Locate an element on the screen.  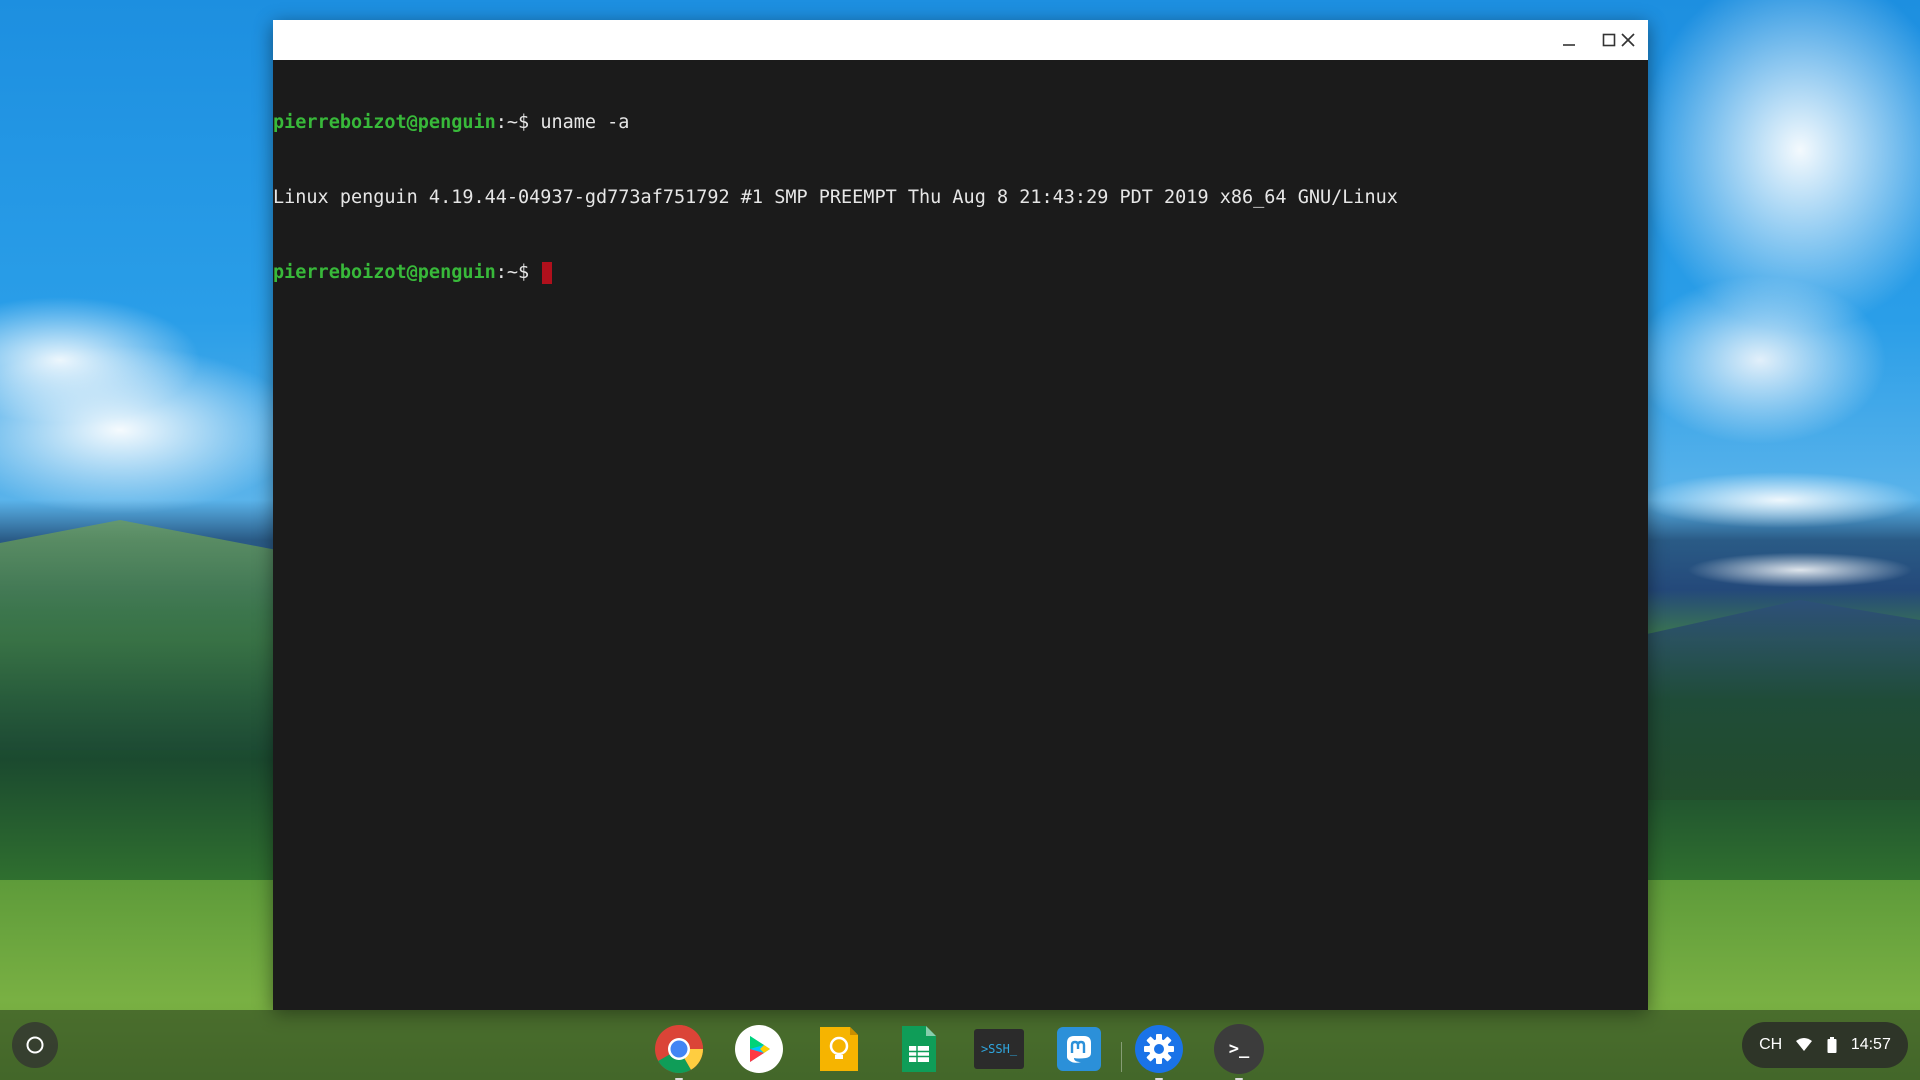
wifi-icon is located at coordinates (1804, 1044).